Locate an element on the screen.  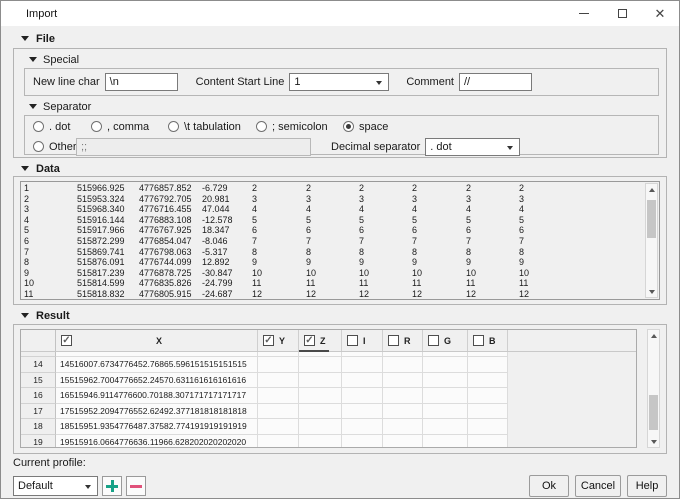
data-section-header: Data is located at coordinates (344, 168).